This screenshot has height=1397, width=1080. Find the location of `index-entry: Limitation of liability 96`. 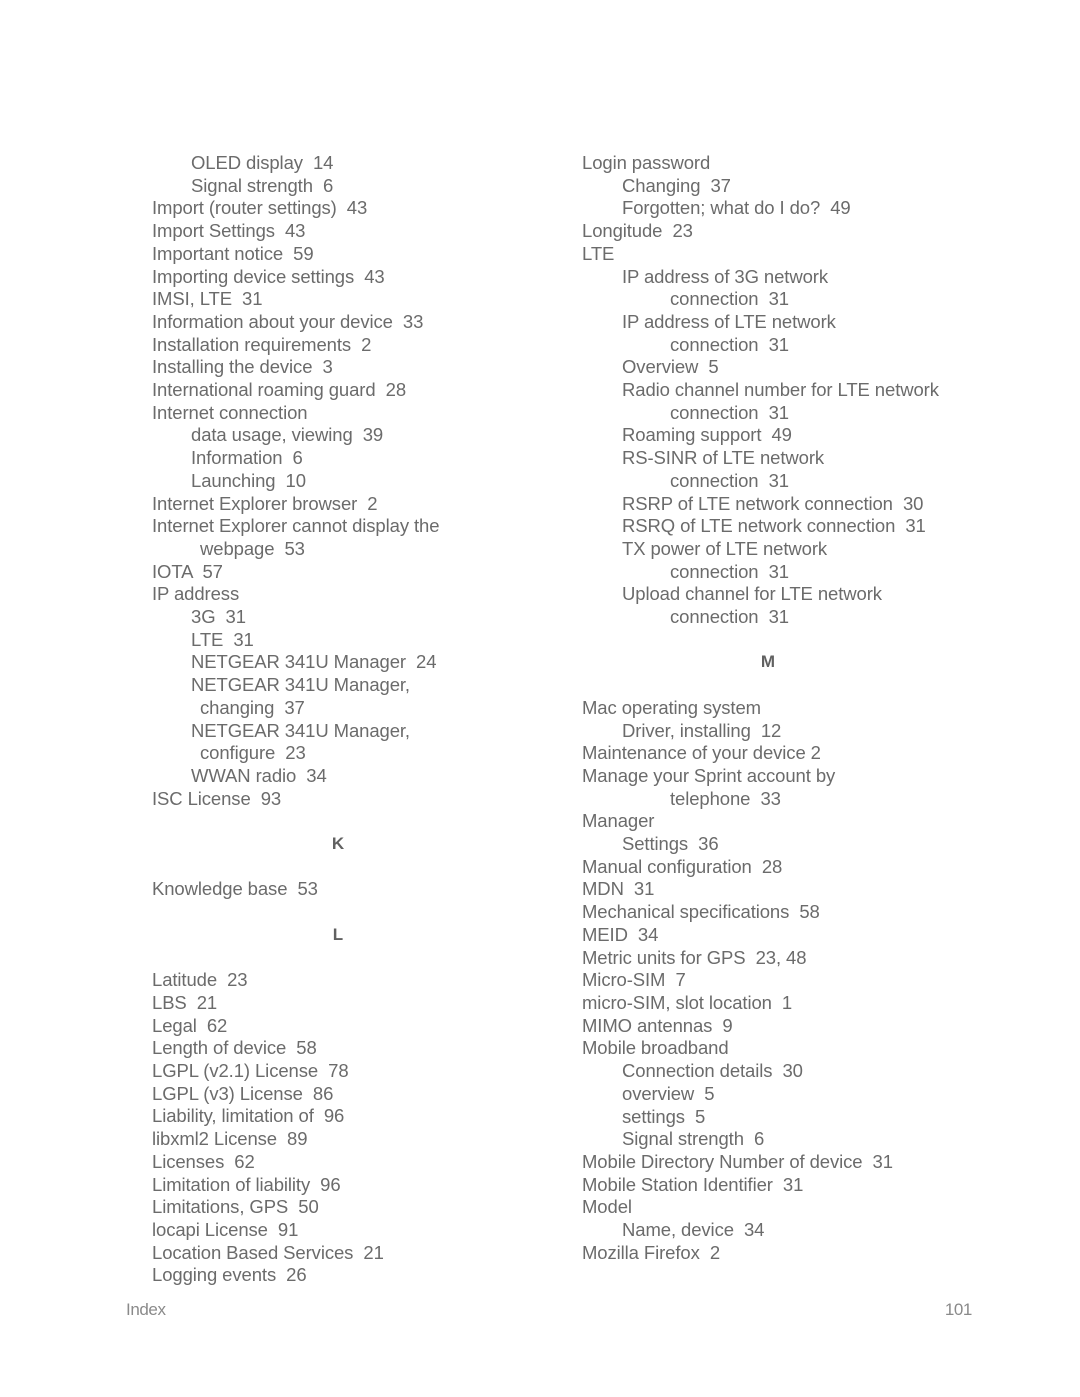

index-entry: Limitation of liability 96 is located at coordinates (246, 1184).